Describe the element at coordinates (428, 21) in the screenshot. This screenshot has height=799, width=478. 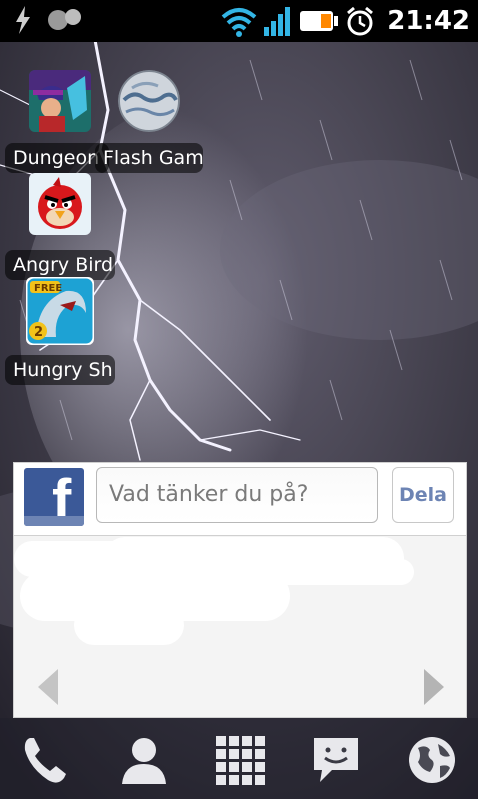
I see `clock: 21:42` at that location.